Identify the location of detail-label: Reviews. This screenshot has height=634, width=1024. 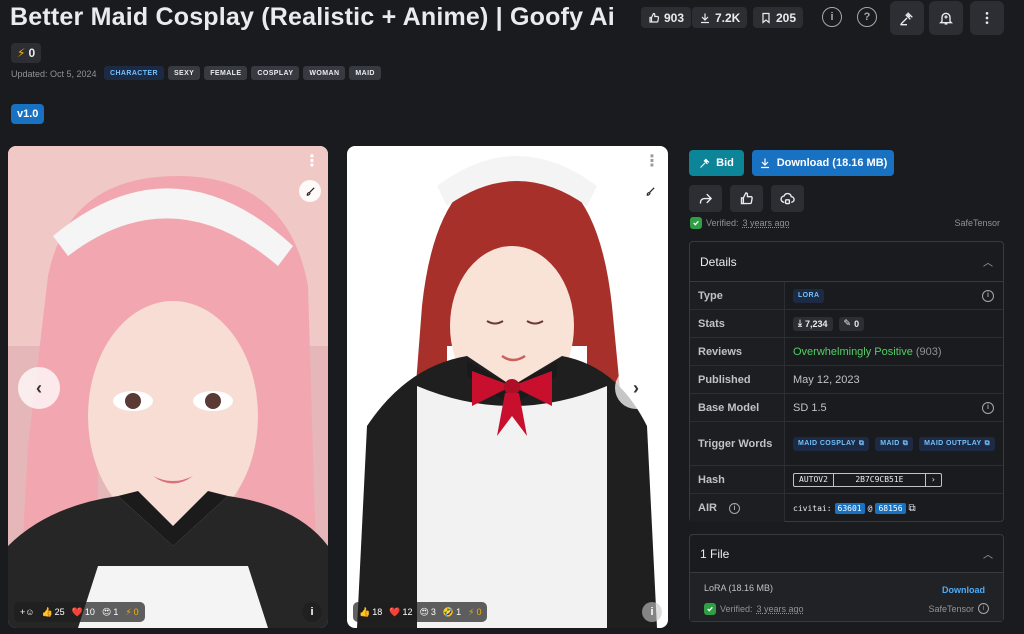
(737, 351).